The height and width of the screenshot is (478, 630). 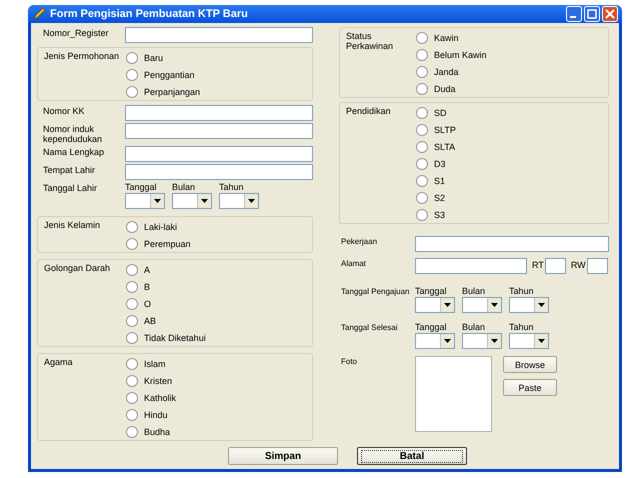 What do you see at coordinates (155, 363) in the screenshot?
I see `option-label: Islam` at bounding box center [155, 363].